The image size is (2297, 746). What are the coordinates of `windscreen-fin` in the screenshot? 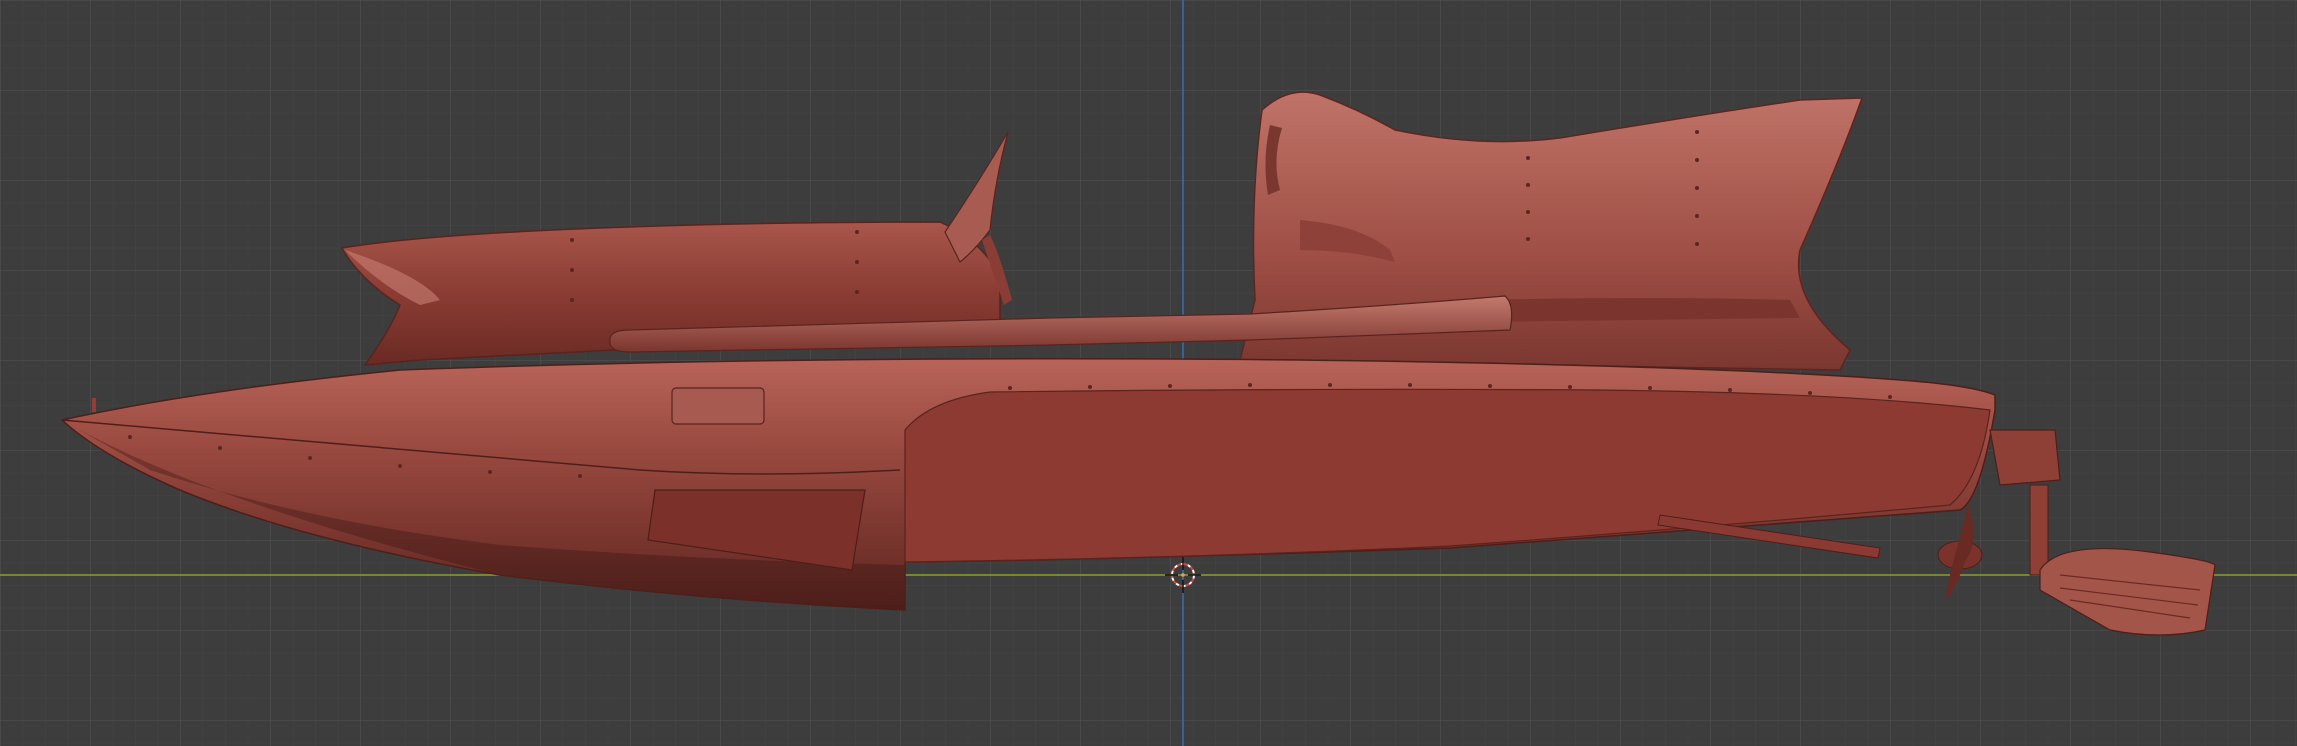 It's located at (976, 197).